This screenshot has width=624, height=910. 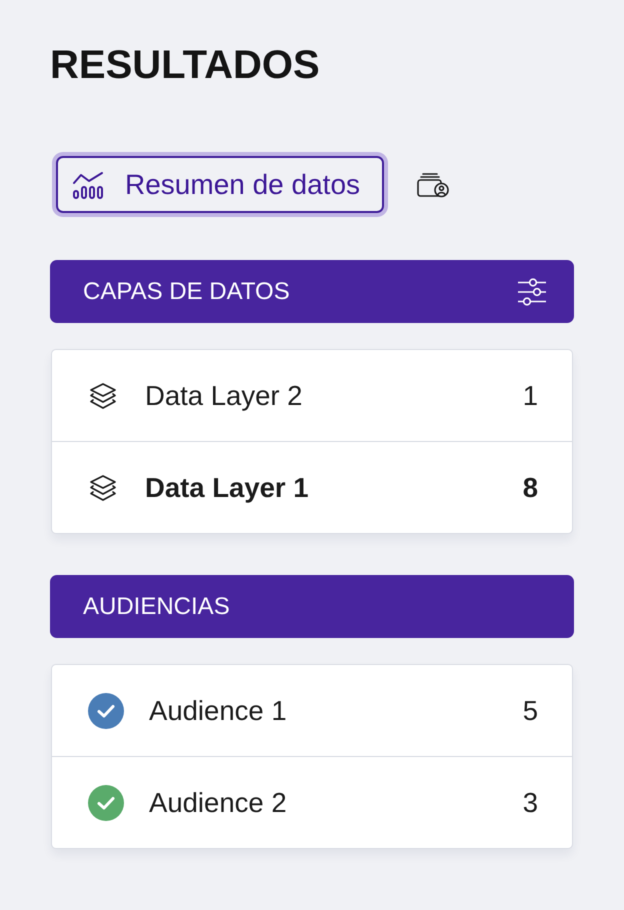 What do you see at coordinates (156, 606) in the screenshot?
I see `section-title: AUDIENCIAS` at bounding box center [156, 606].